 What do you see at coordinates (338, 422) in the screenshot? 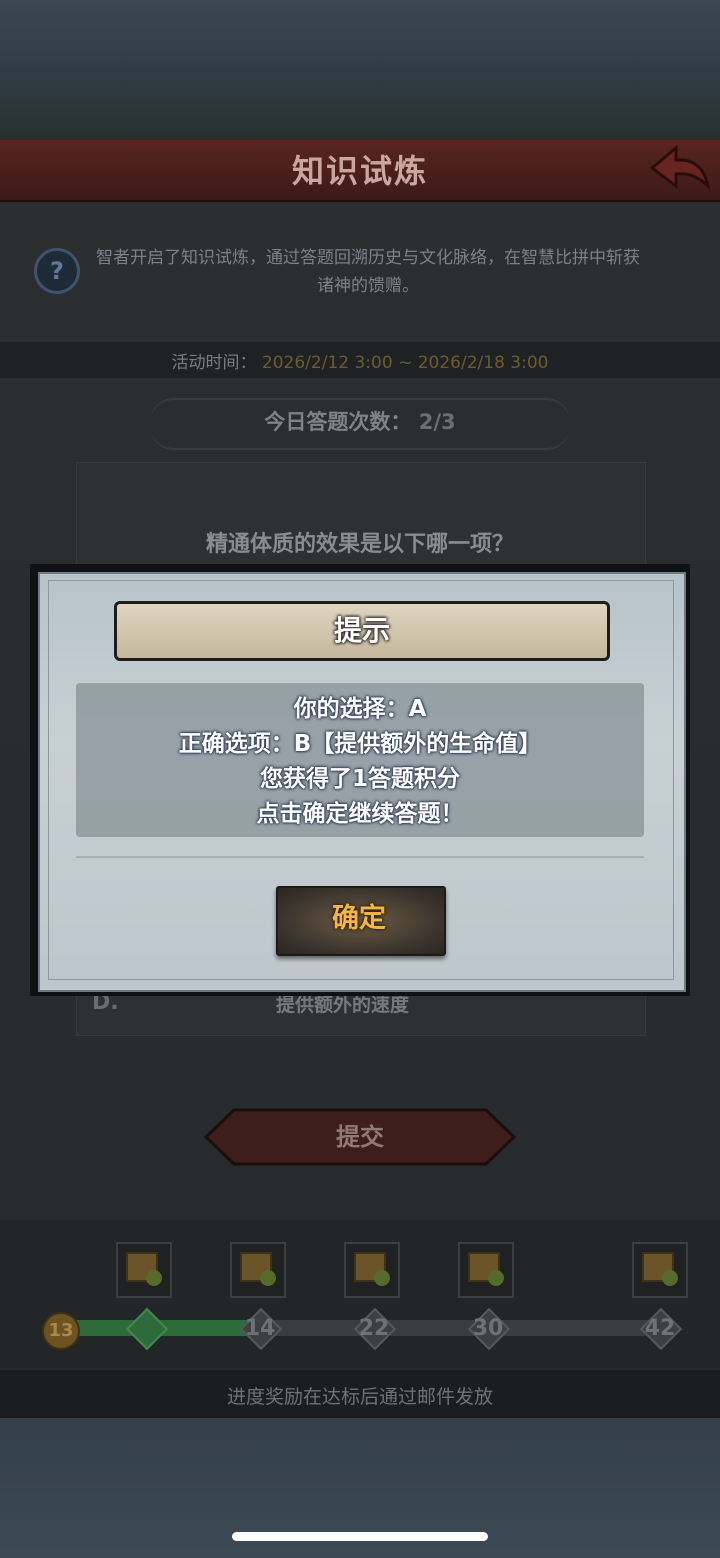
I see `daily-count-label: 今日答题次数：` at bounding box center [338, 422].